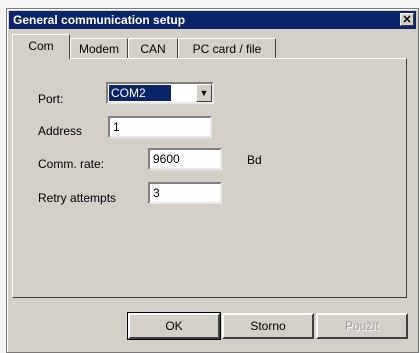 This screenshot has width=420, height=353. I want to click on title-bar: General communication setup ✕, so click(212, 20).